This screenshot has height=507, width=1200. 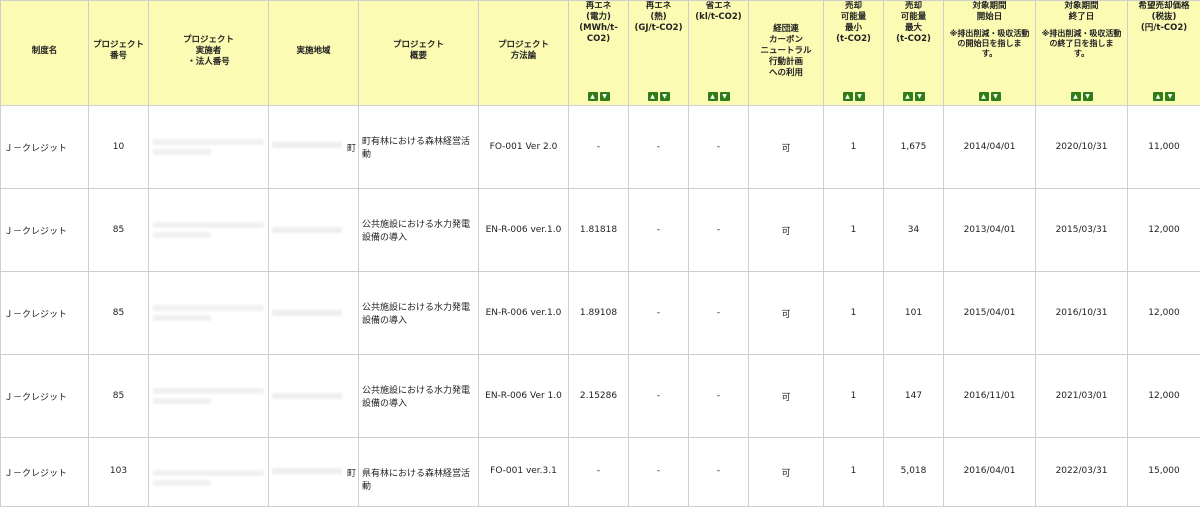 What do you see at coordinates (989, 230) in the screenshot?
I see `cell-period-start: 2013/04/01` at bounding box center [989, 230].